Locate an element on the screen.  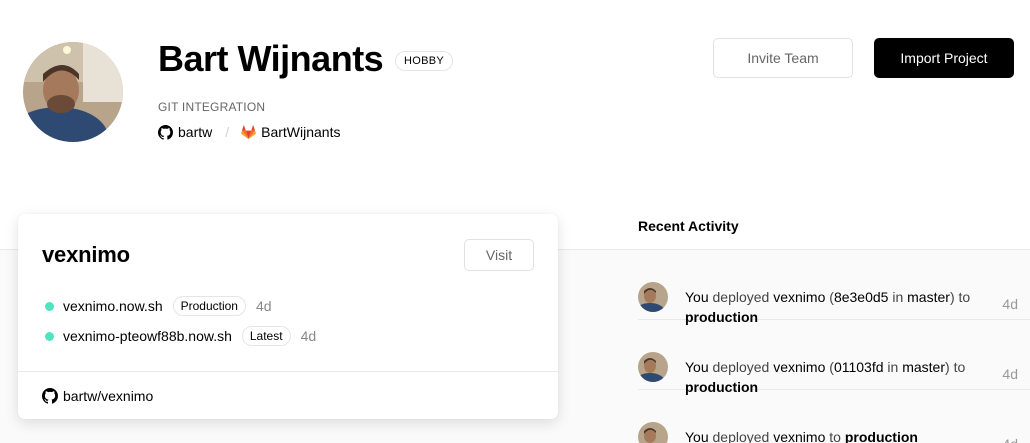
gitlab-icon is located at coordinates (249, 132).